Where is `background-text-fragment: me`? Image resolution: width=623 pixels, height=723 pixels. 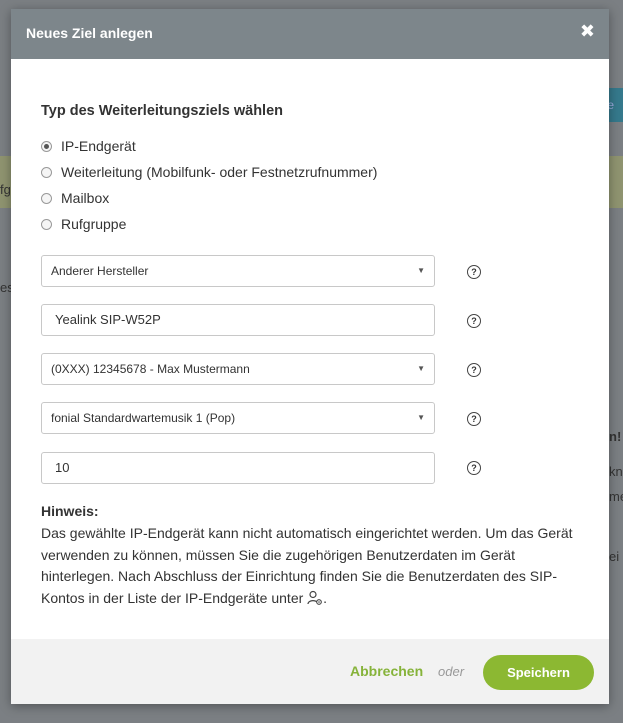
background-text-fragment: me is located at coordinates (616, 496).